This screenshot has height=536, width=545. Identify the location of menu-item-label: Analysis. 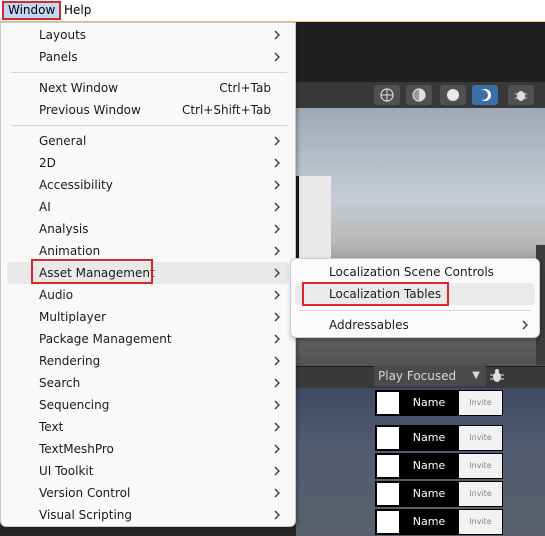
(64, 229).